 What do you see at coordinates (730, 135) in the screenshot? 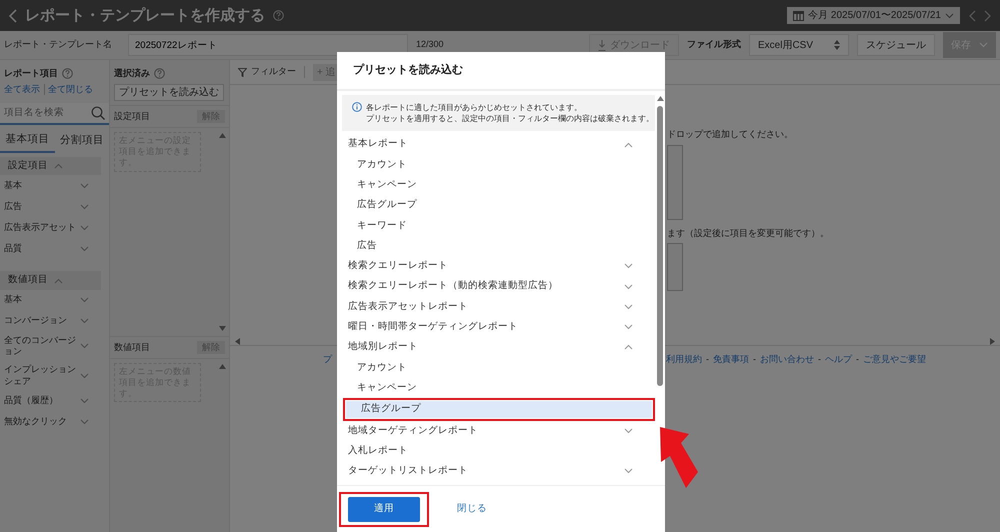
I see `instruction-text: ドロップで追加してください。` at bounding box center [730, 135].